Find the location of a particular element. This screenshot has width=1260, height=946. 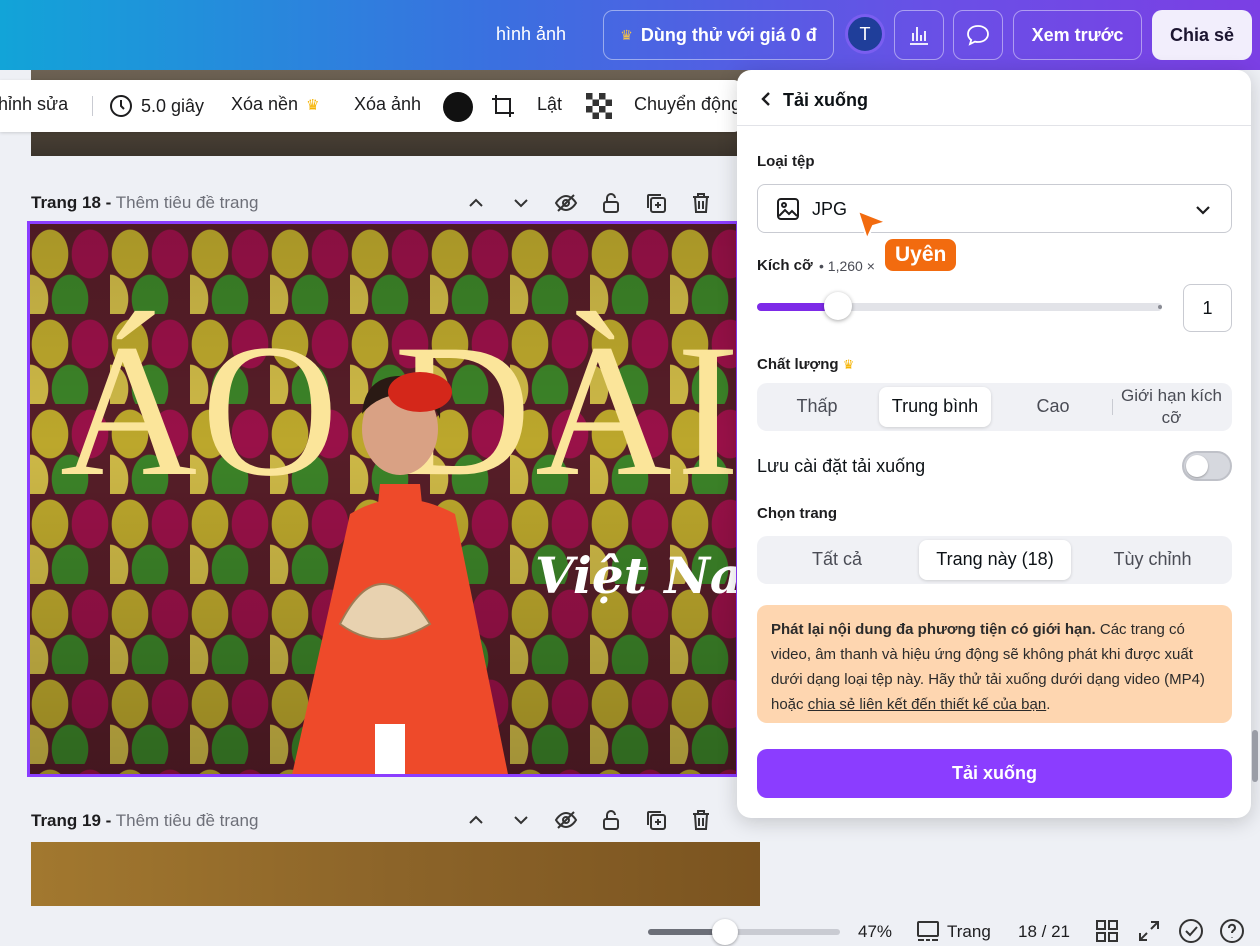

images-label: hình ảnh is located at coordinates (531, 34).